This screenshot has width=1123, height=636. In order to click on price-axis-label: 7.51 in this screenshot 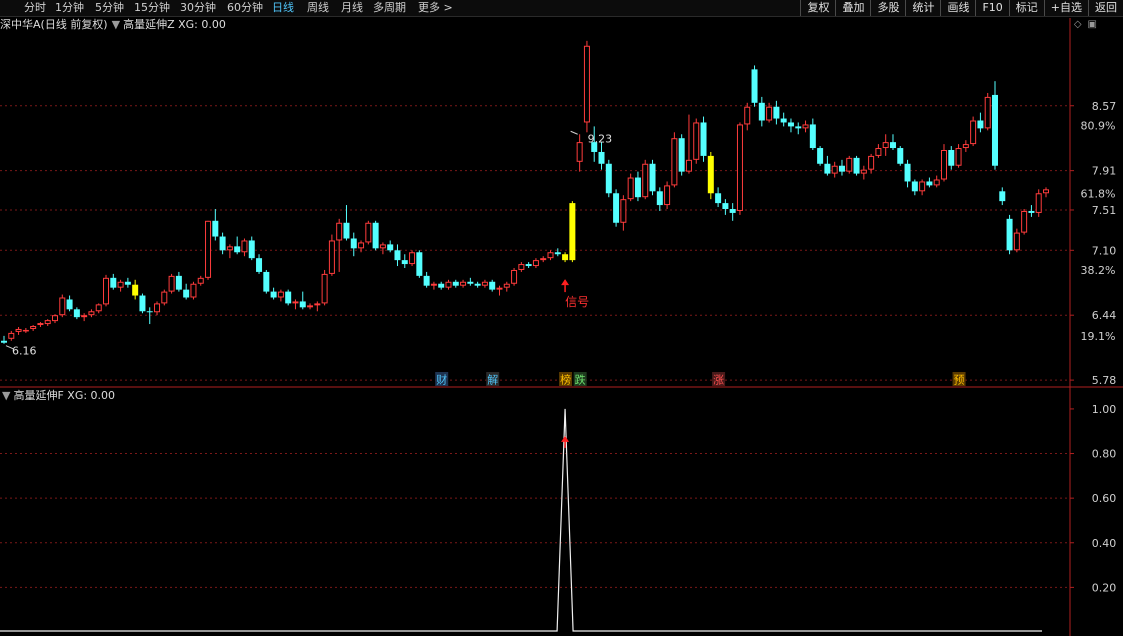, I will do `click(1104, 210)`.